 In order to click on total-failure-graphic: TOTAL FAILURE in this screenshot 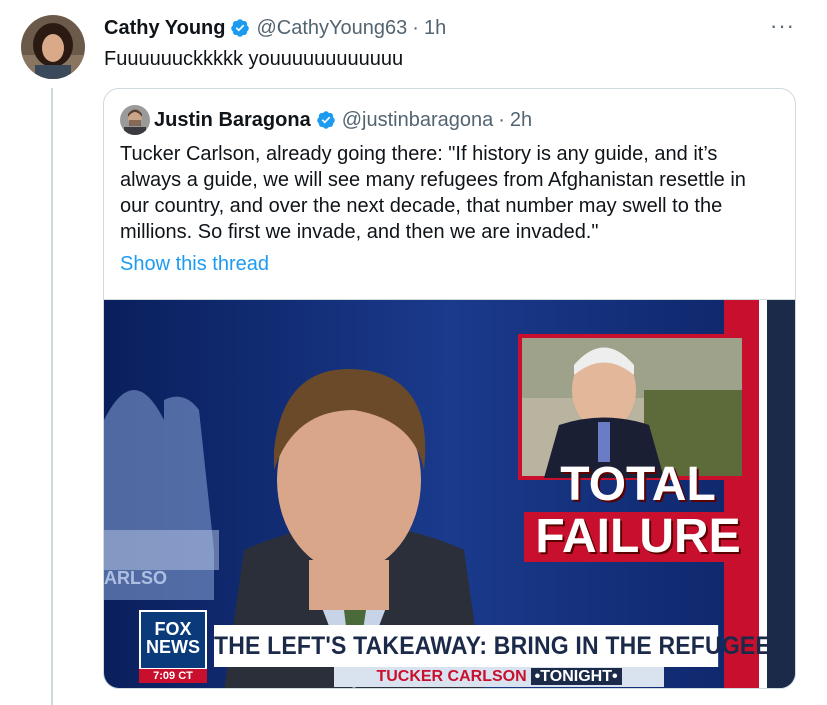, I will do `click(638, 511)`.